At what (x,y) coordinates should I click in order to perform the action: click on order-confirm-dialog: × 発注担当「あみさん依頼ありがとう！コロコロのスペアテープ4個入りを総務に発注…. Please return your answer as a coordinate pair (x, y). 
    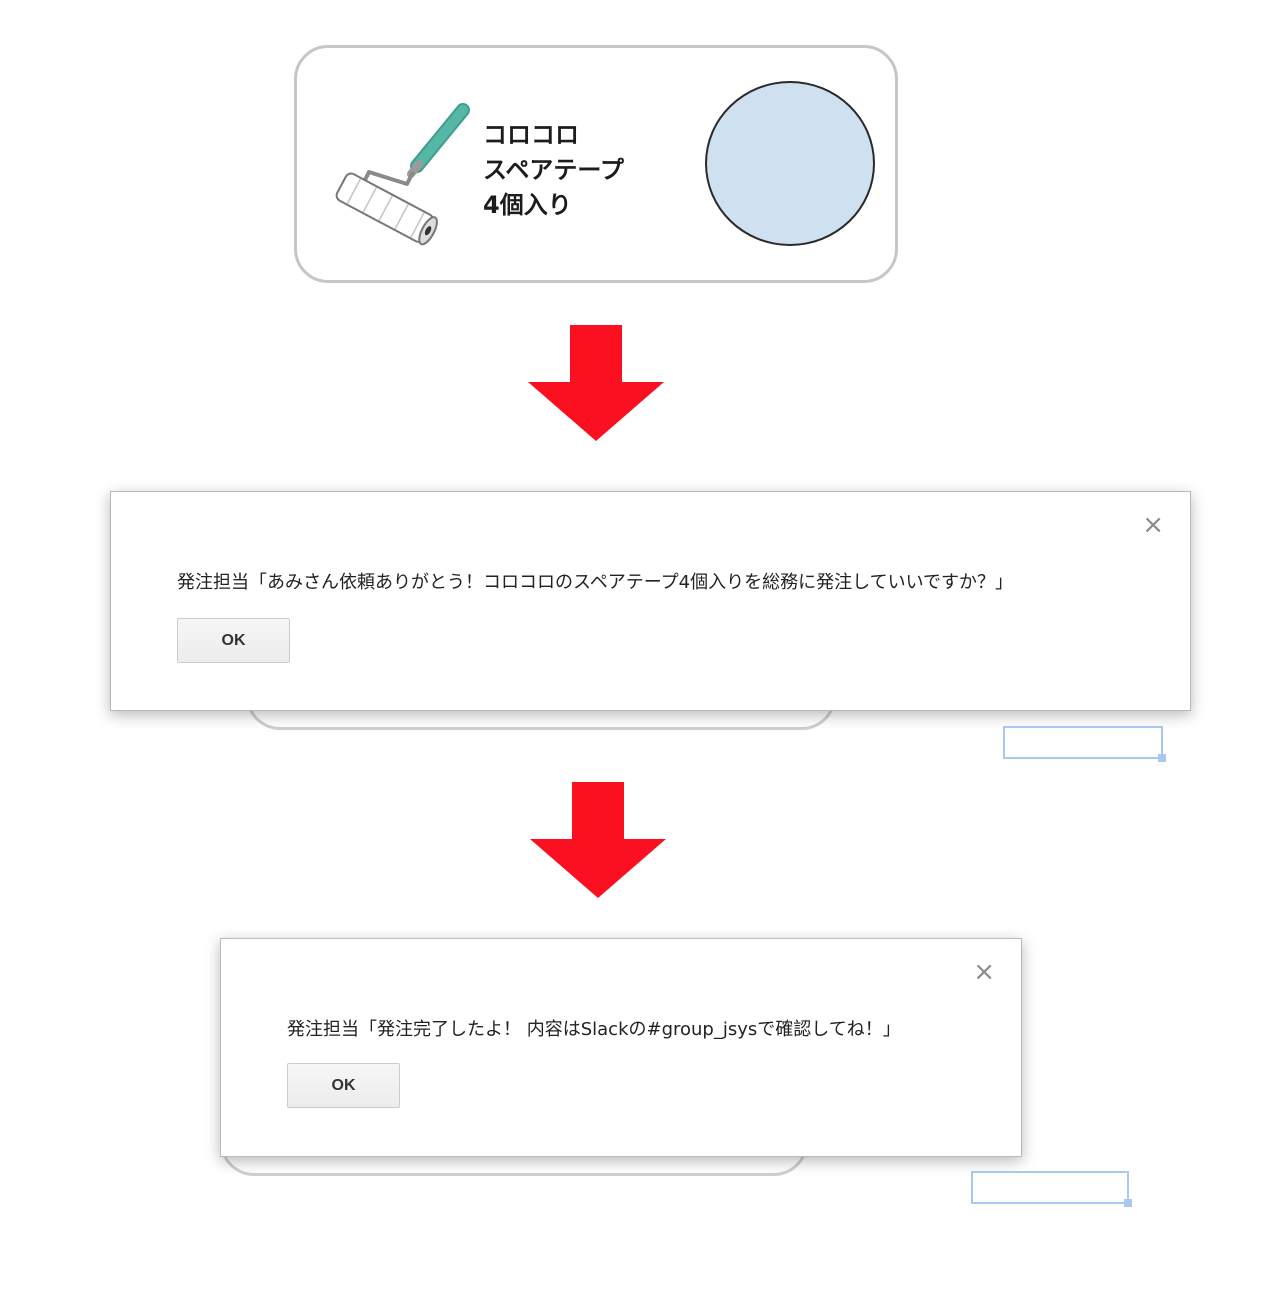
    Looking at the image, I should click on (650, 601).